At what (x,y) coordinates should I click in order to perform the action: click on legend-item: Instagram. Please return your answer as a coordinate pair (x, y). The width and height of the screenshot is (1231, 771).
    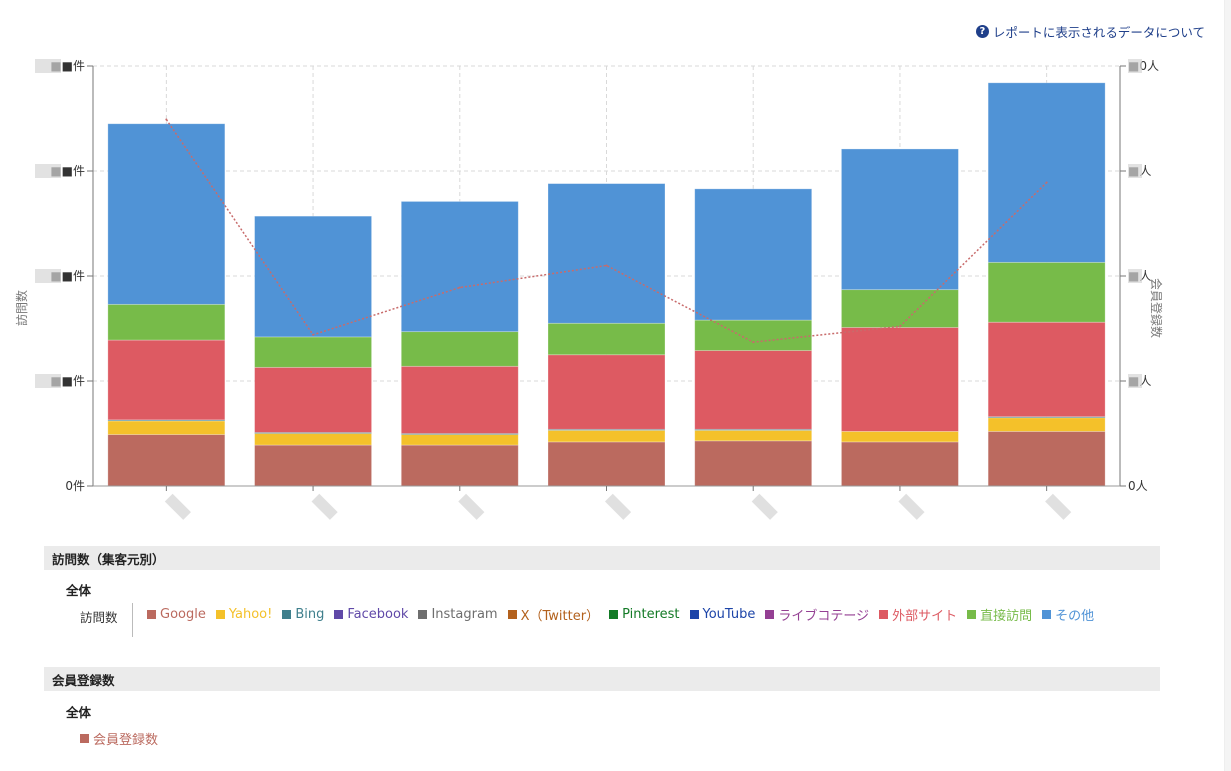
    Looking at the image, I should click on (458, 614).